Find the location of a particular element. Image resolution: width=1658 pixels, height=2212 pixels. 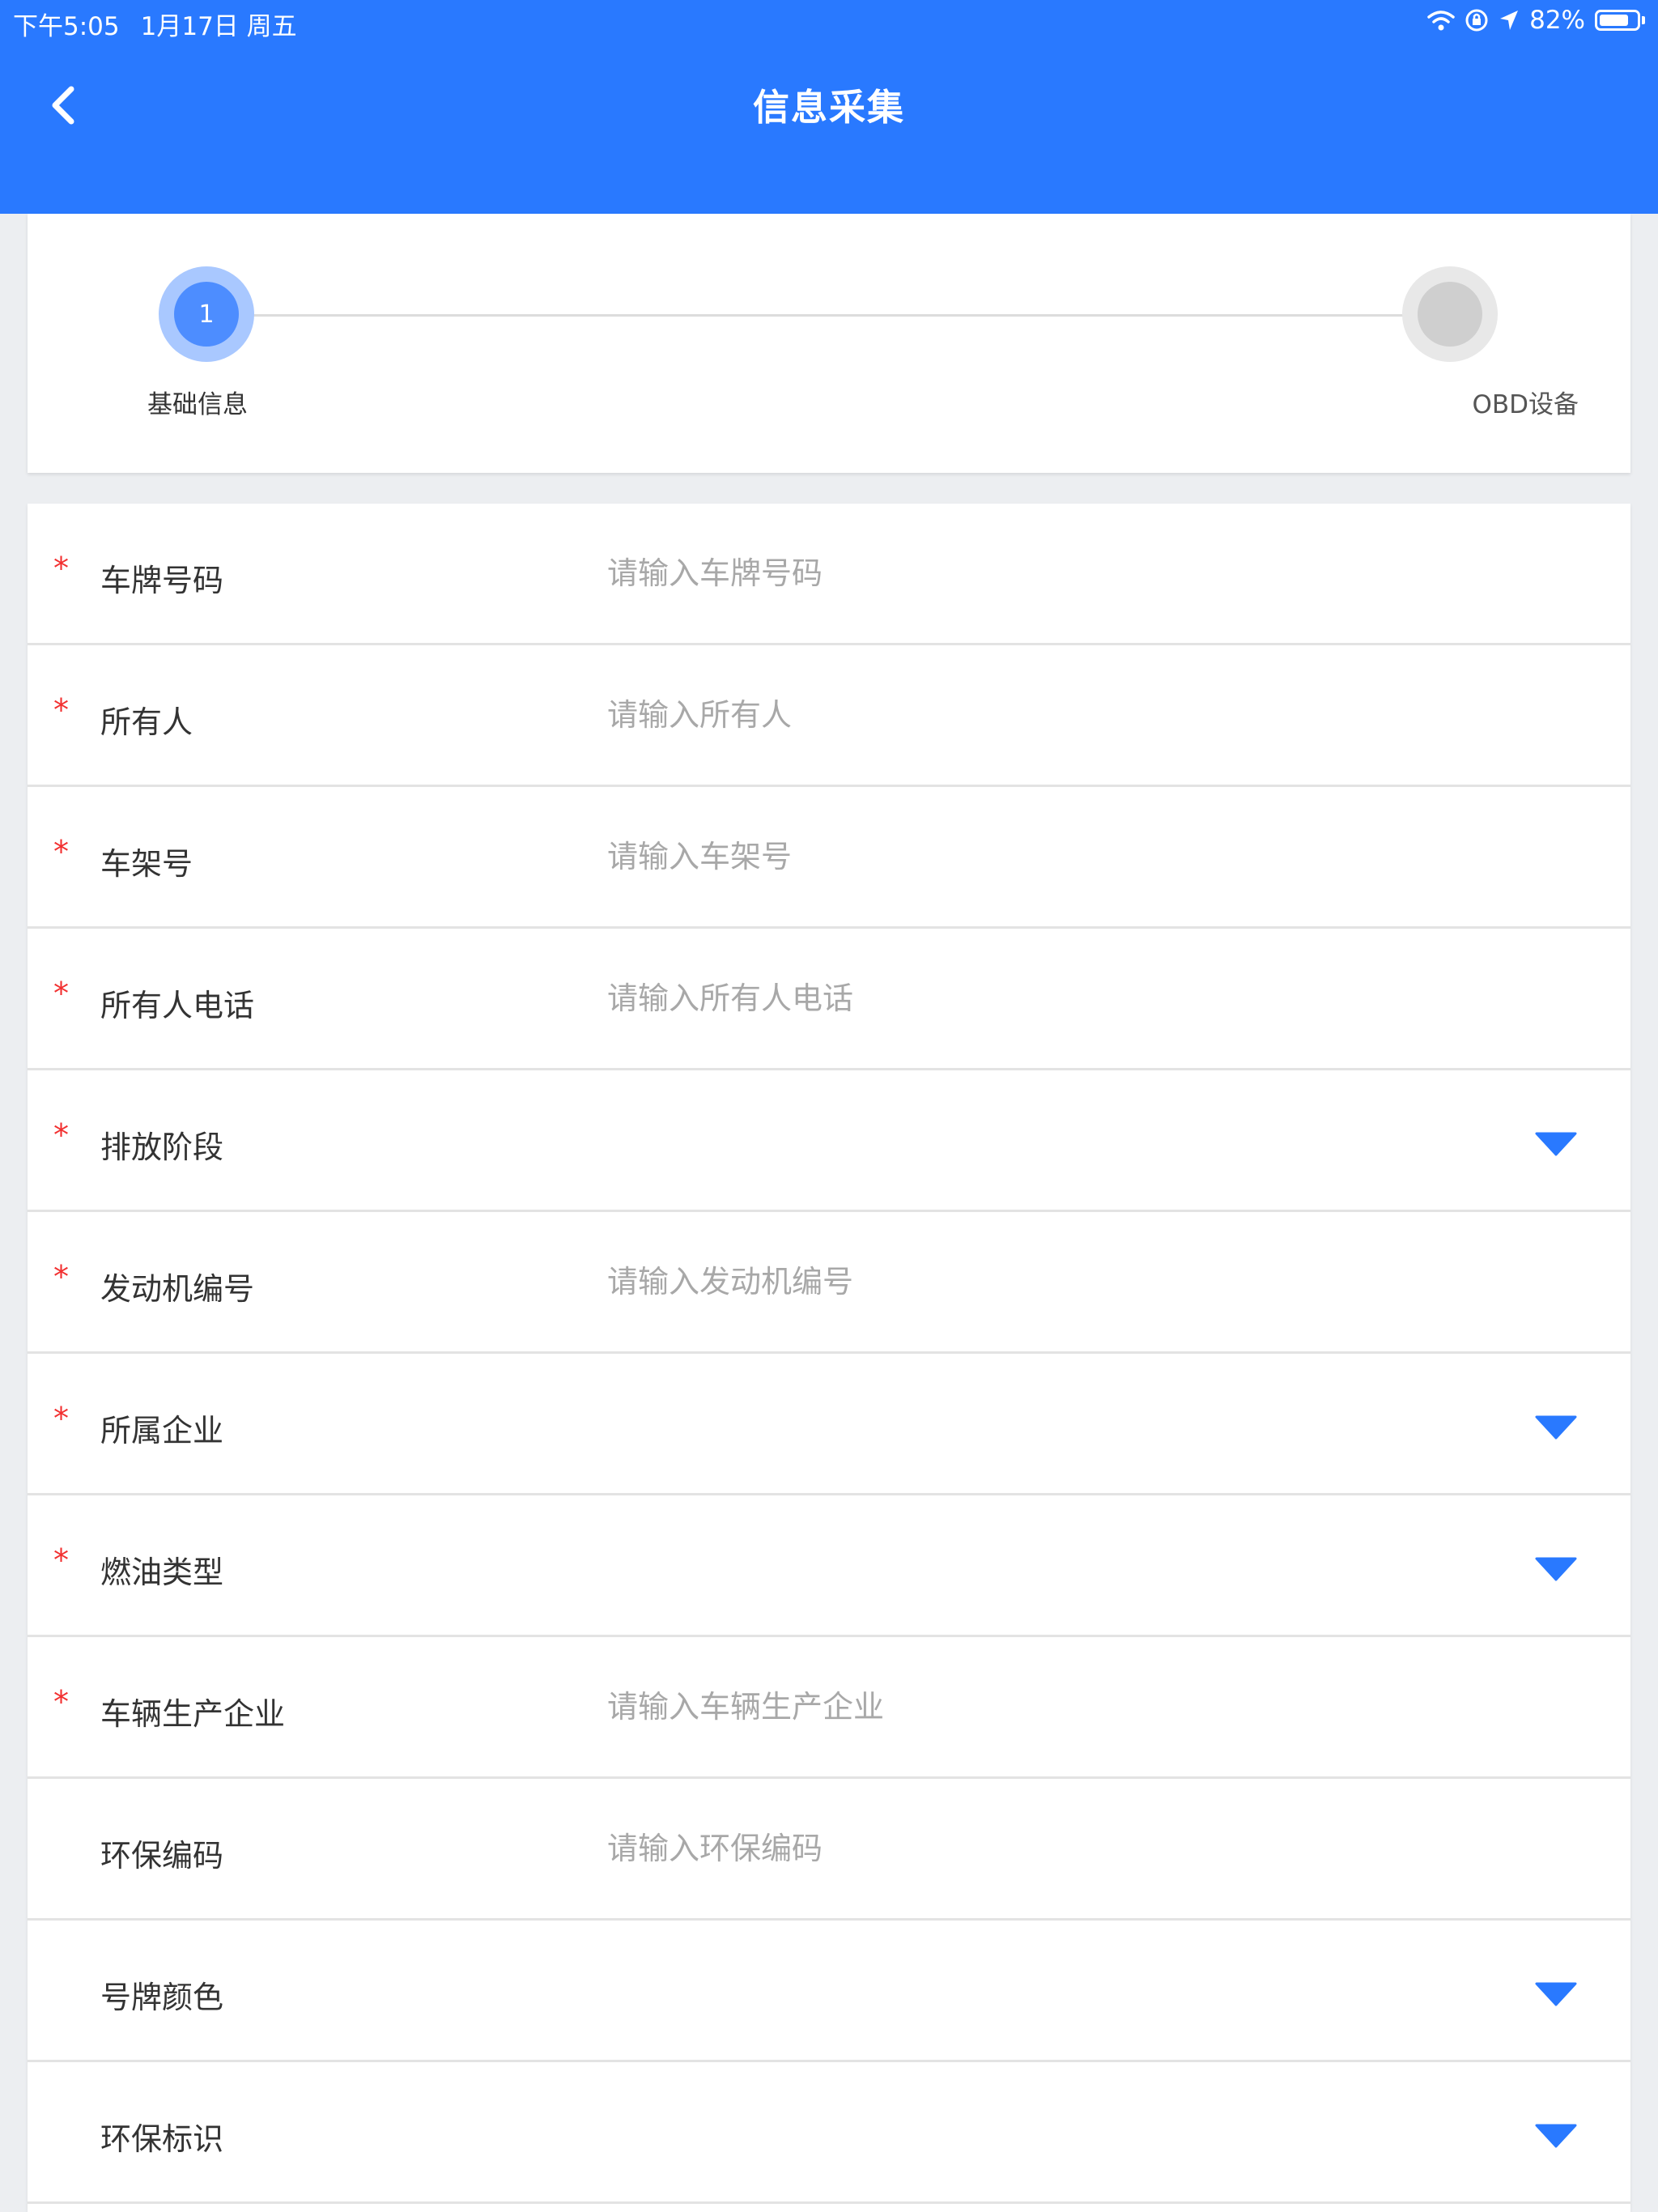

form-row-10: 环保编码 is located at coordinates (829, 1850).